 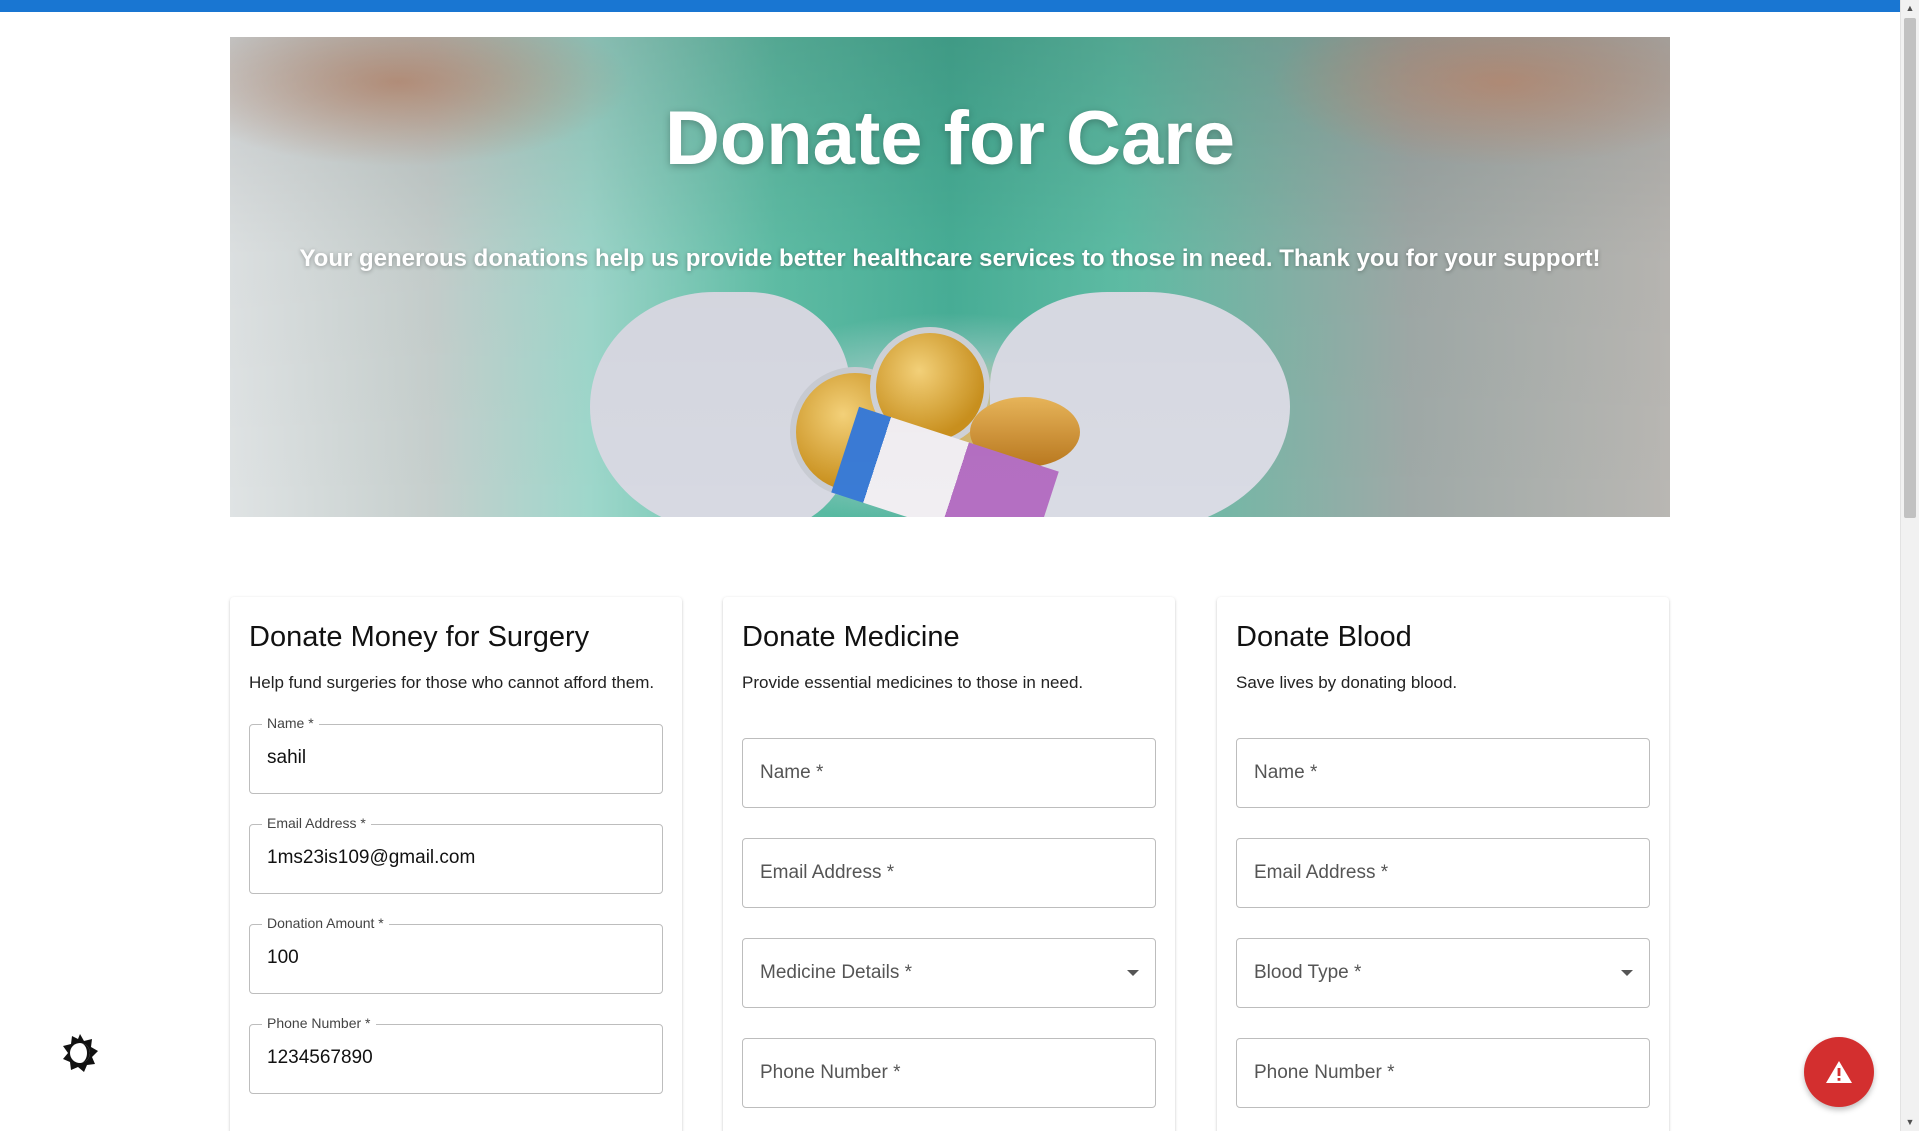 I want to click on card-title: Donate Medicine, so click(x=851, y=637).